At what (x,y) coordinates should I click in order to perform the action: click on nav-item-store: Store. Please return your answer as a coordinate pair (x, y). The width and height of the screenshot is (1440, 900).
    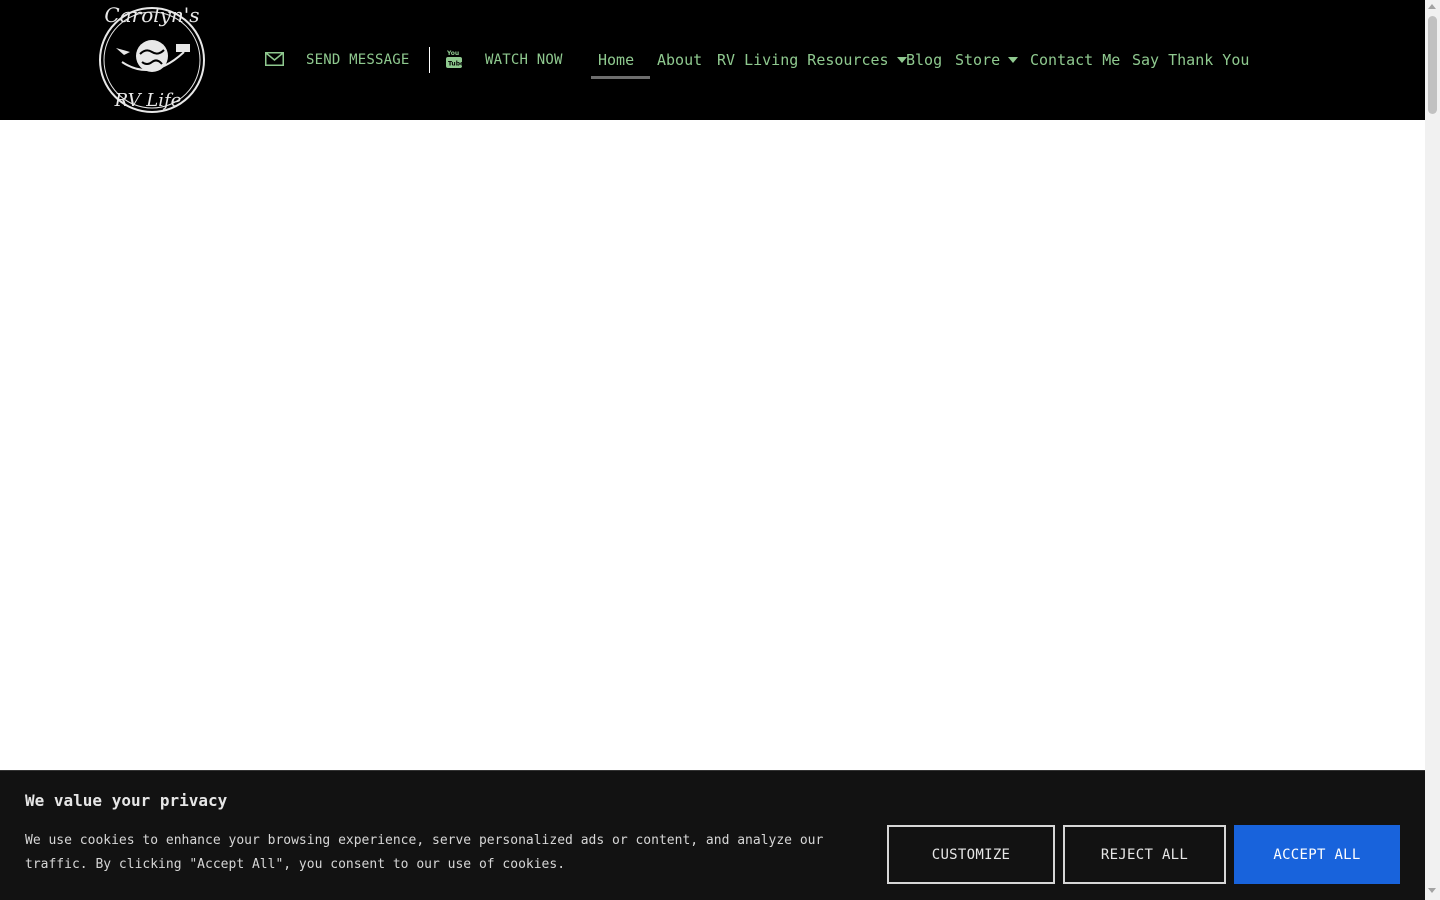
    Looking at the image, I should click on (987, 60).